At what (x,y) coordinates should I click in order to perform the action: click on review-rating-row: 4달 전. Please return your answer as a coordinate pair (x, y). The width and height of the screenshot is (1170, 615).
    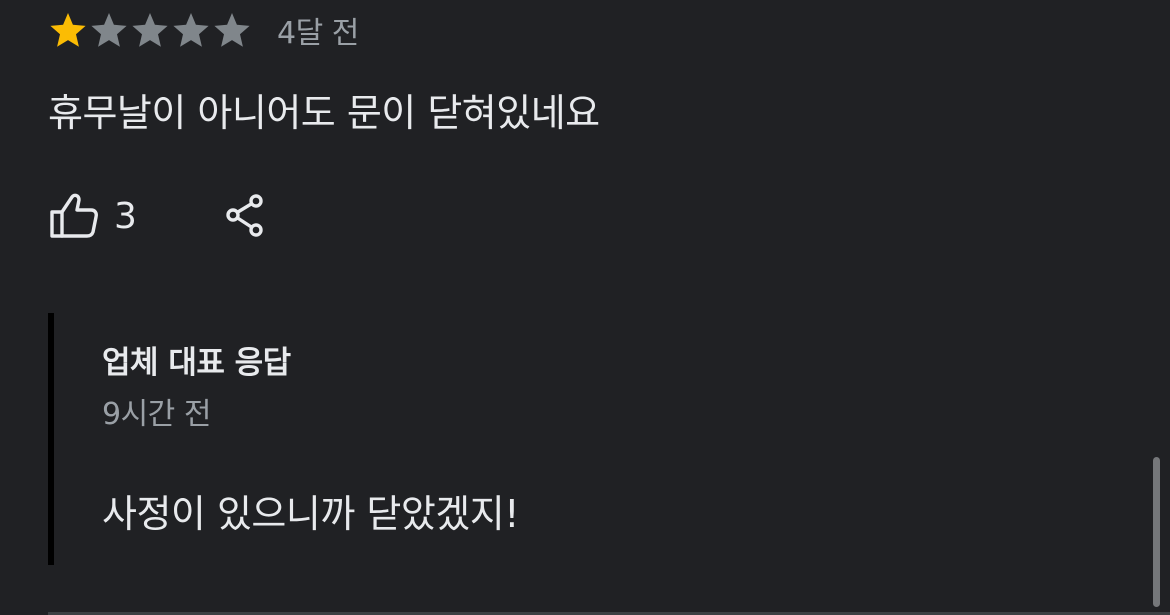
    Looking at the image, I should click on (203, 30).